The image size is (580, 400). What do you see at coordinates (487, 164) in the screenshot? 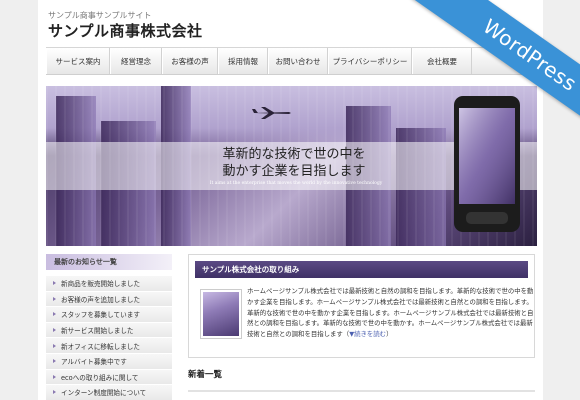
I see `smartphone-icon` at bounding box center [487, 164].